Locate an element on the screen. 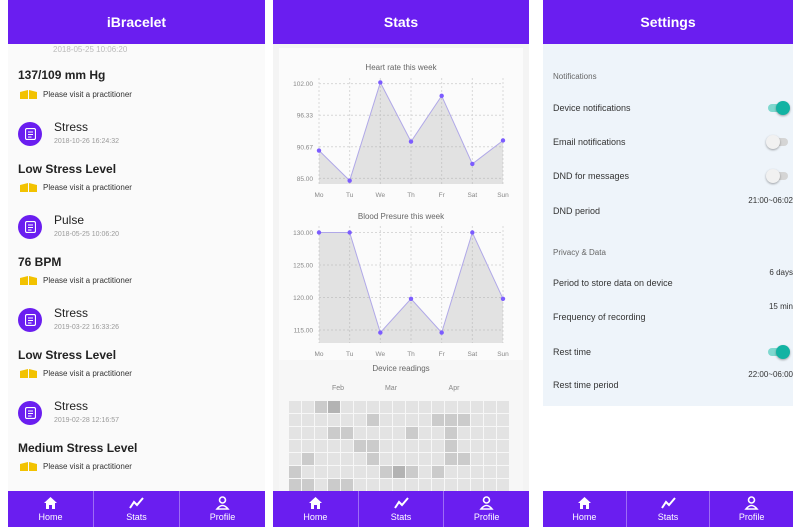 The image size is (793, 527). rest-time-toggle is located at coordinates (779, 352).